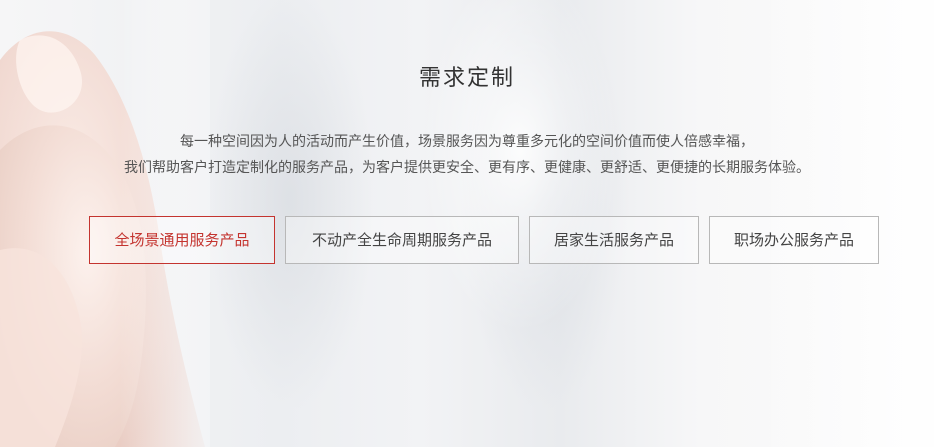 The image size is (934, 447). Describe the element at coordinates (402, 240) in the screenshot. I see `tab-real-estate-lifecycle-services: 不动产全生命周期服务产品` at that location.